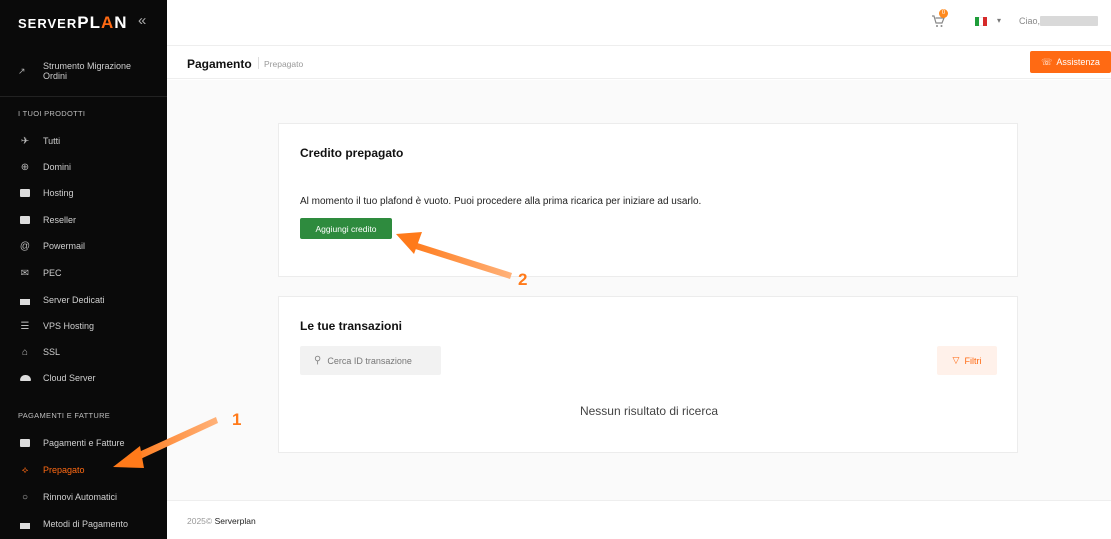 This screenshot has height=539, width=1111. What do you see at coordinates (639, 23) in the screenshot?
I see `topbar: 0 ▾ Ciao,` at bounding box center [639, 23].